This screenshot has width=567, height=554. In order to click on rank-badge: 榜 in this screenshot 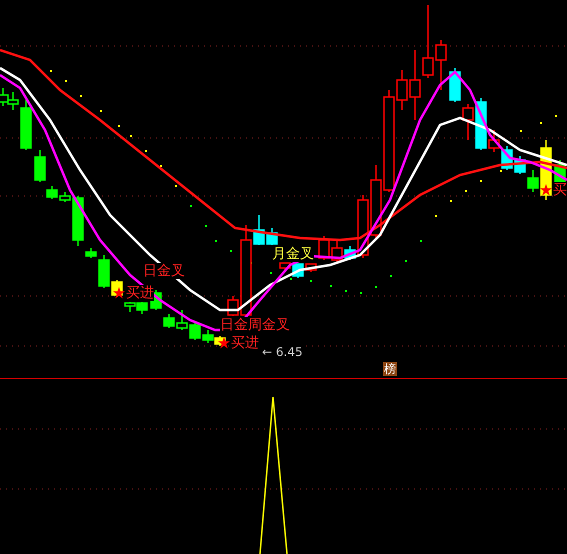, I will do `click(390, 369)`.